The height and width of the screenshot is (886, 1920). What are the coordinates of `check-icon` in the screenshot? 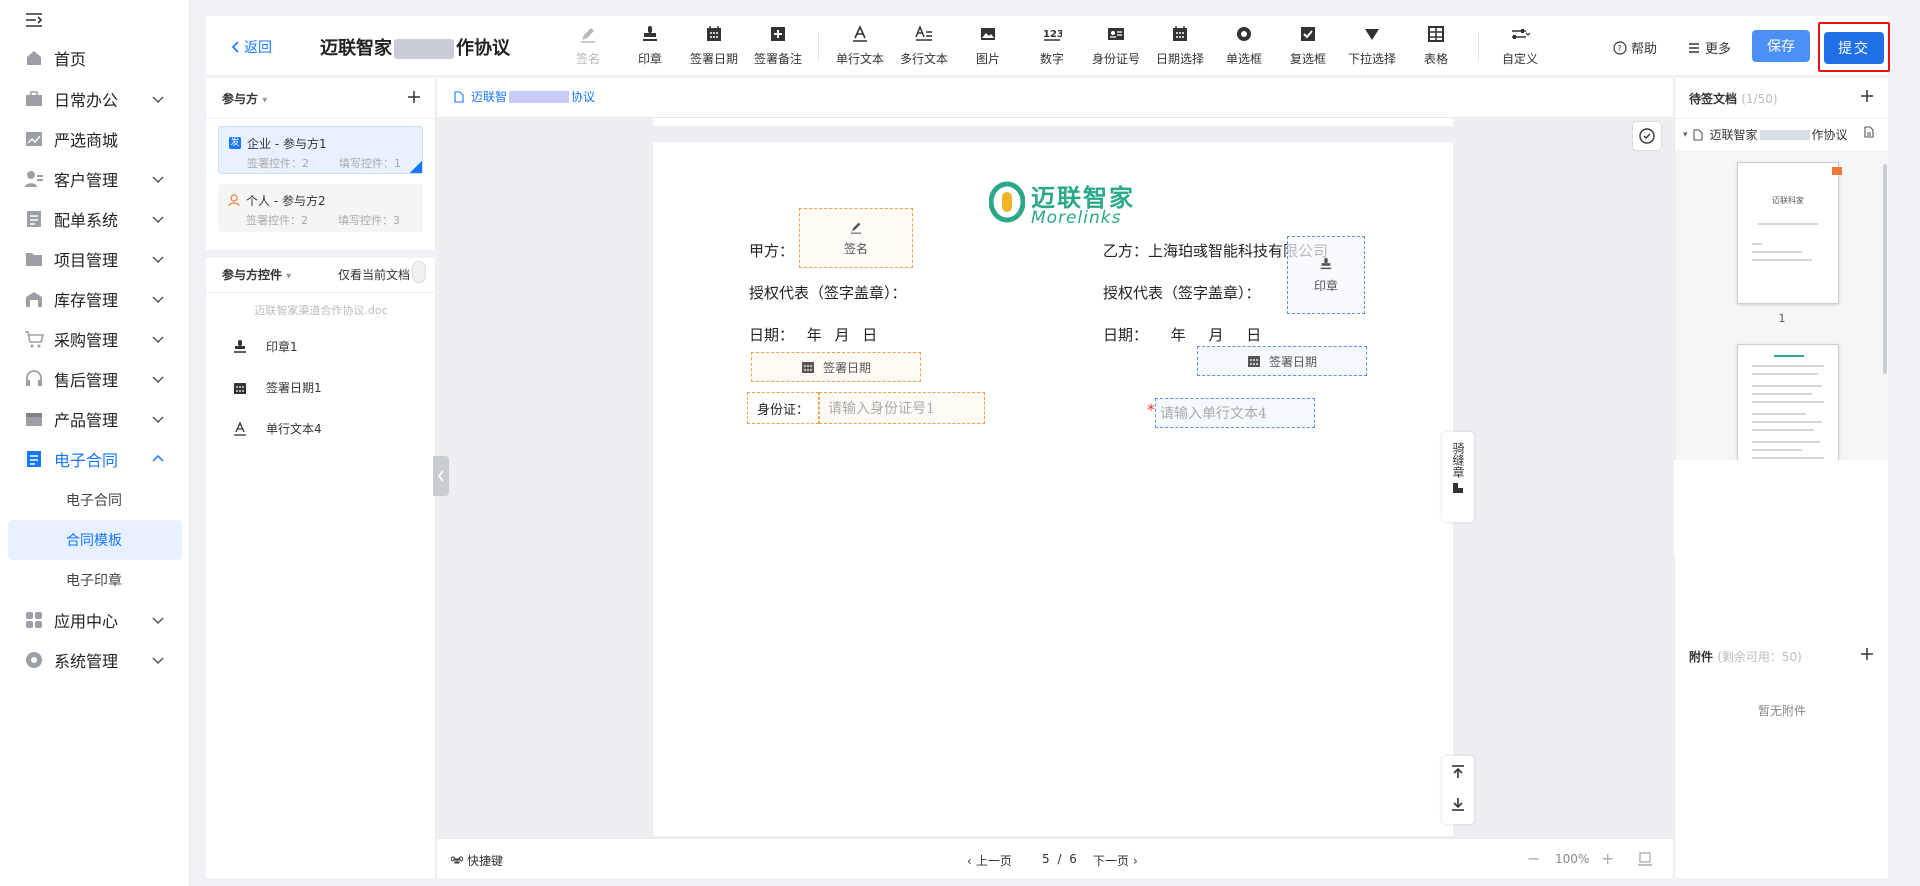 It's located at (1647, 136).